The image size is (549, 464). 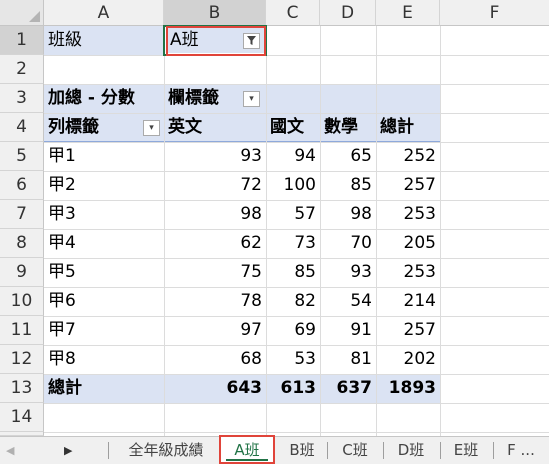 I want to click on cell-value: 70, so click(x=348, y=243).